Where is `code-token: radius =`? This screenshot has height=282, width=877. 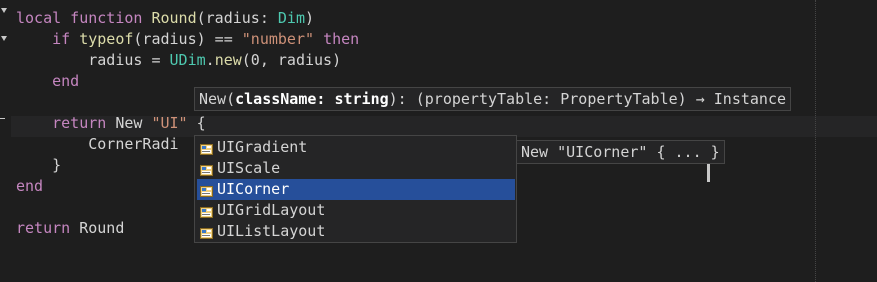
code-token: radius = is located at coordinates (93, 60).